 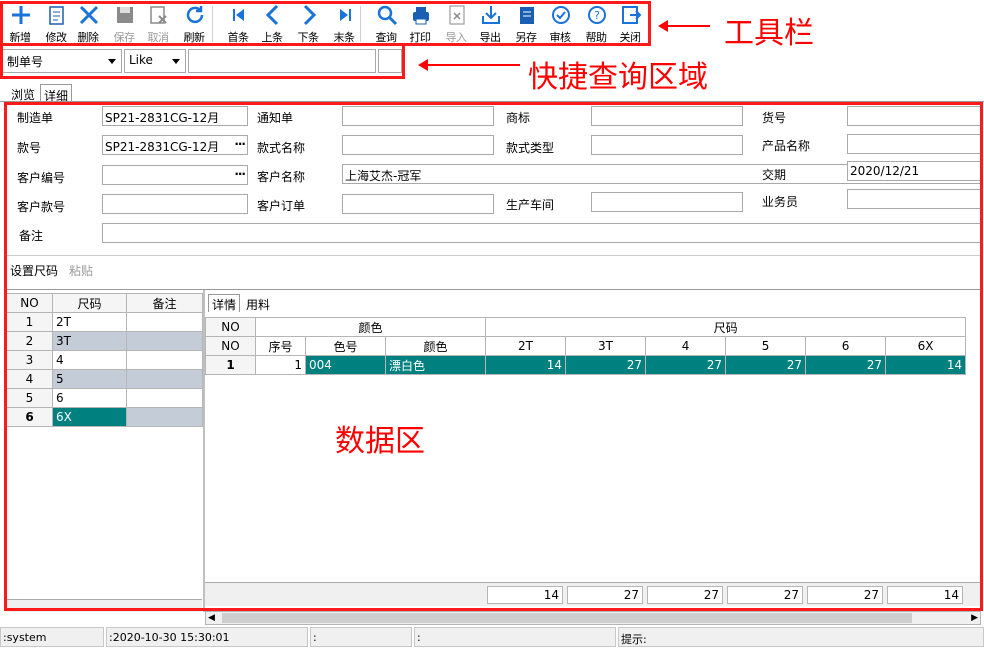 What do you see at coordinates (435, 365) in the screenshot?
I see `table-cell: 漂白色` at bounding box center [435, 365].